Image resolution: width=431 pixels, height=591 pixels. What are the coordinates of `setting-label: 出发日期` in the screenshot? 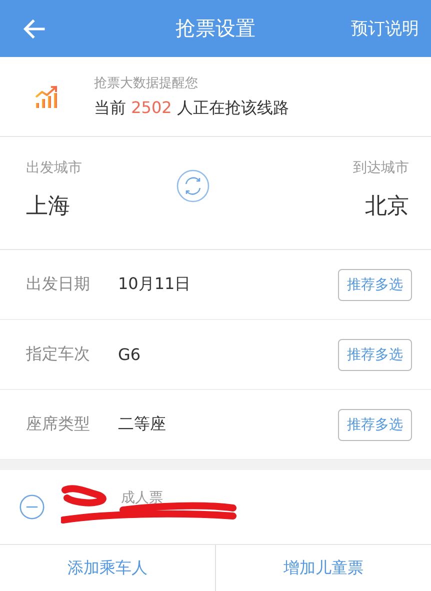 It's located at (58, 284).